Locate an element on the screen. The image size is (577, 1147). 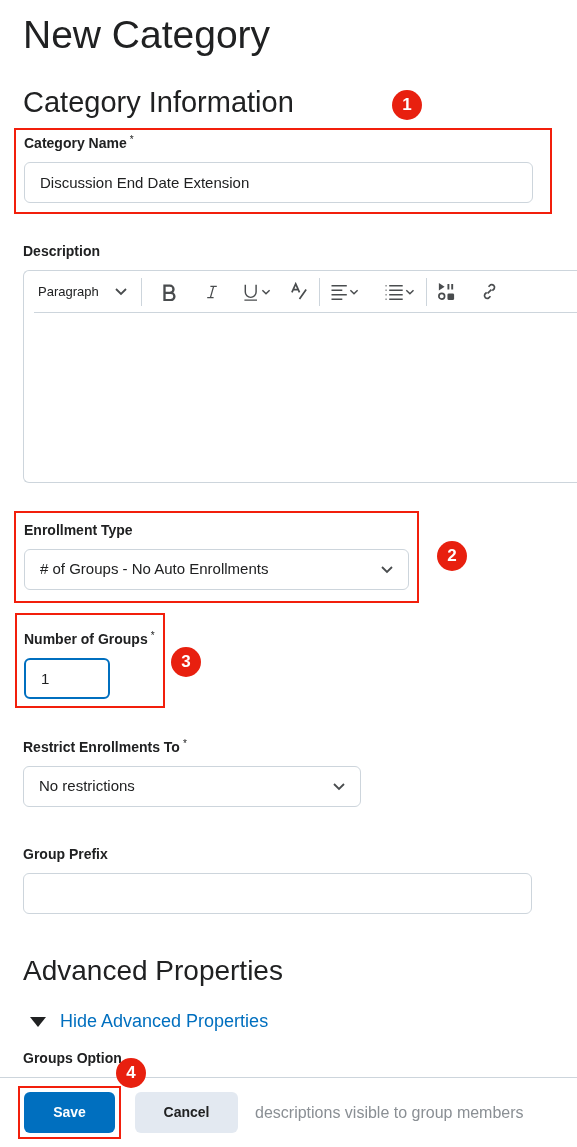
field-label: Group Prefix is located at coordinates (65, 854).